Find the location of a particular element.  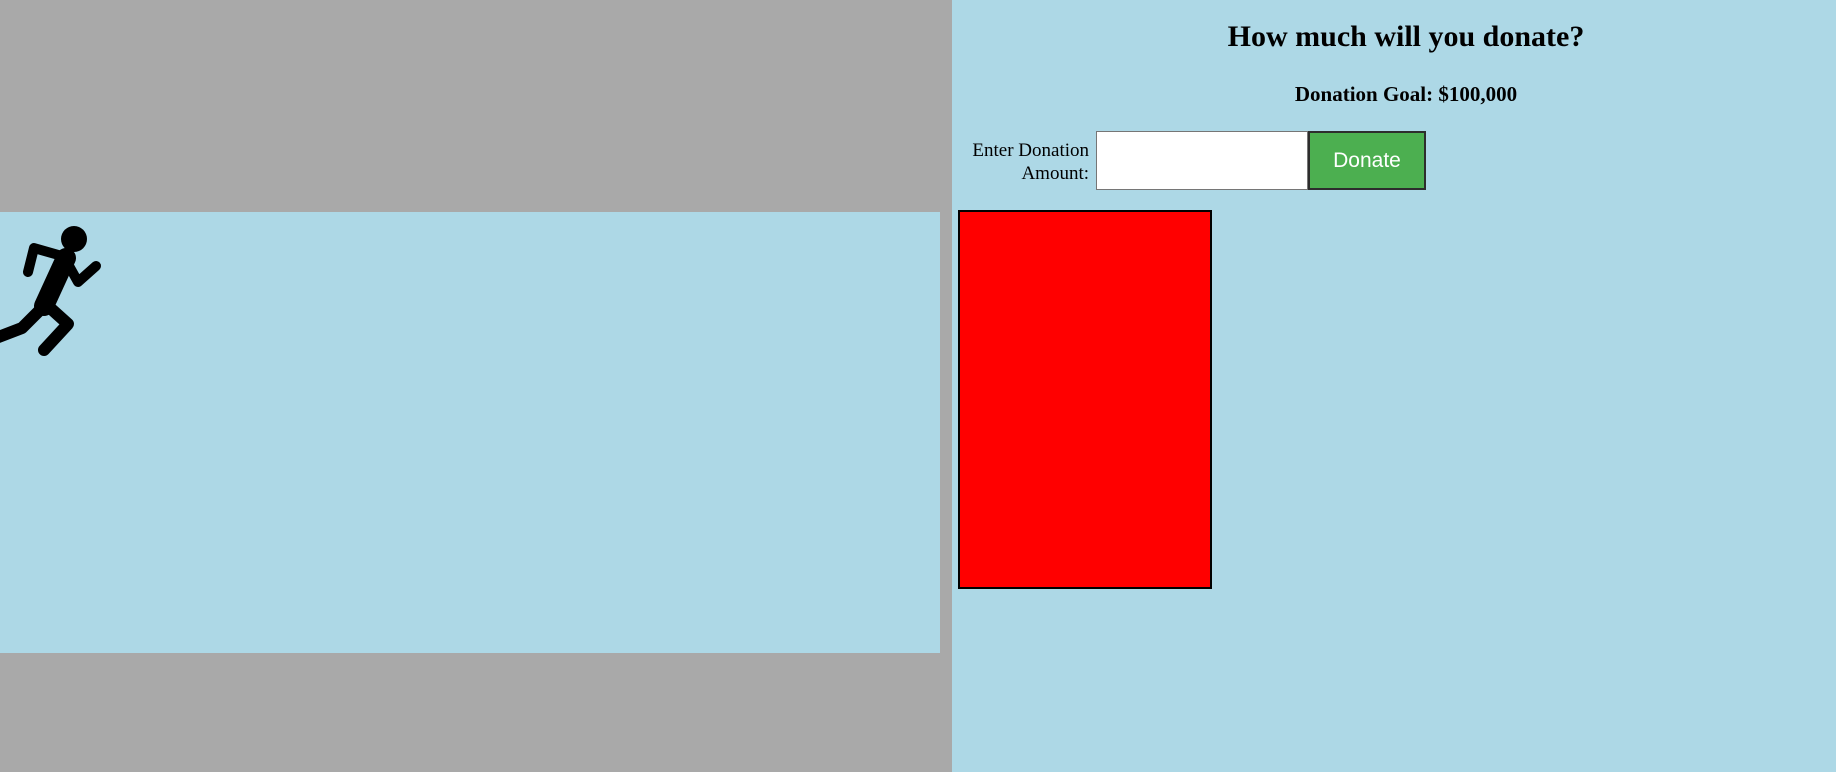

donation-goal: Donation Goal: $100,000 is located at coordinates (1406, 94).